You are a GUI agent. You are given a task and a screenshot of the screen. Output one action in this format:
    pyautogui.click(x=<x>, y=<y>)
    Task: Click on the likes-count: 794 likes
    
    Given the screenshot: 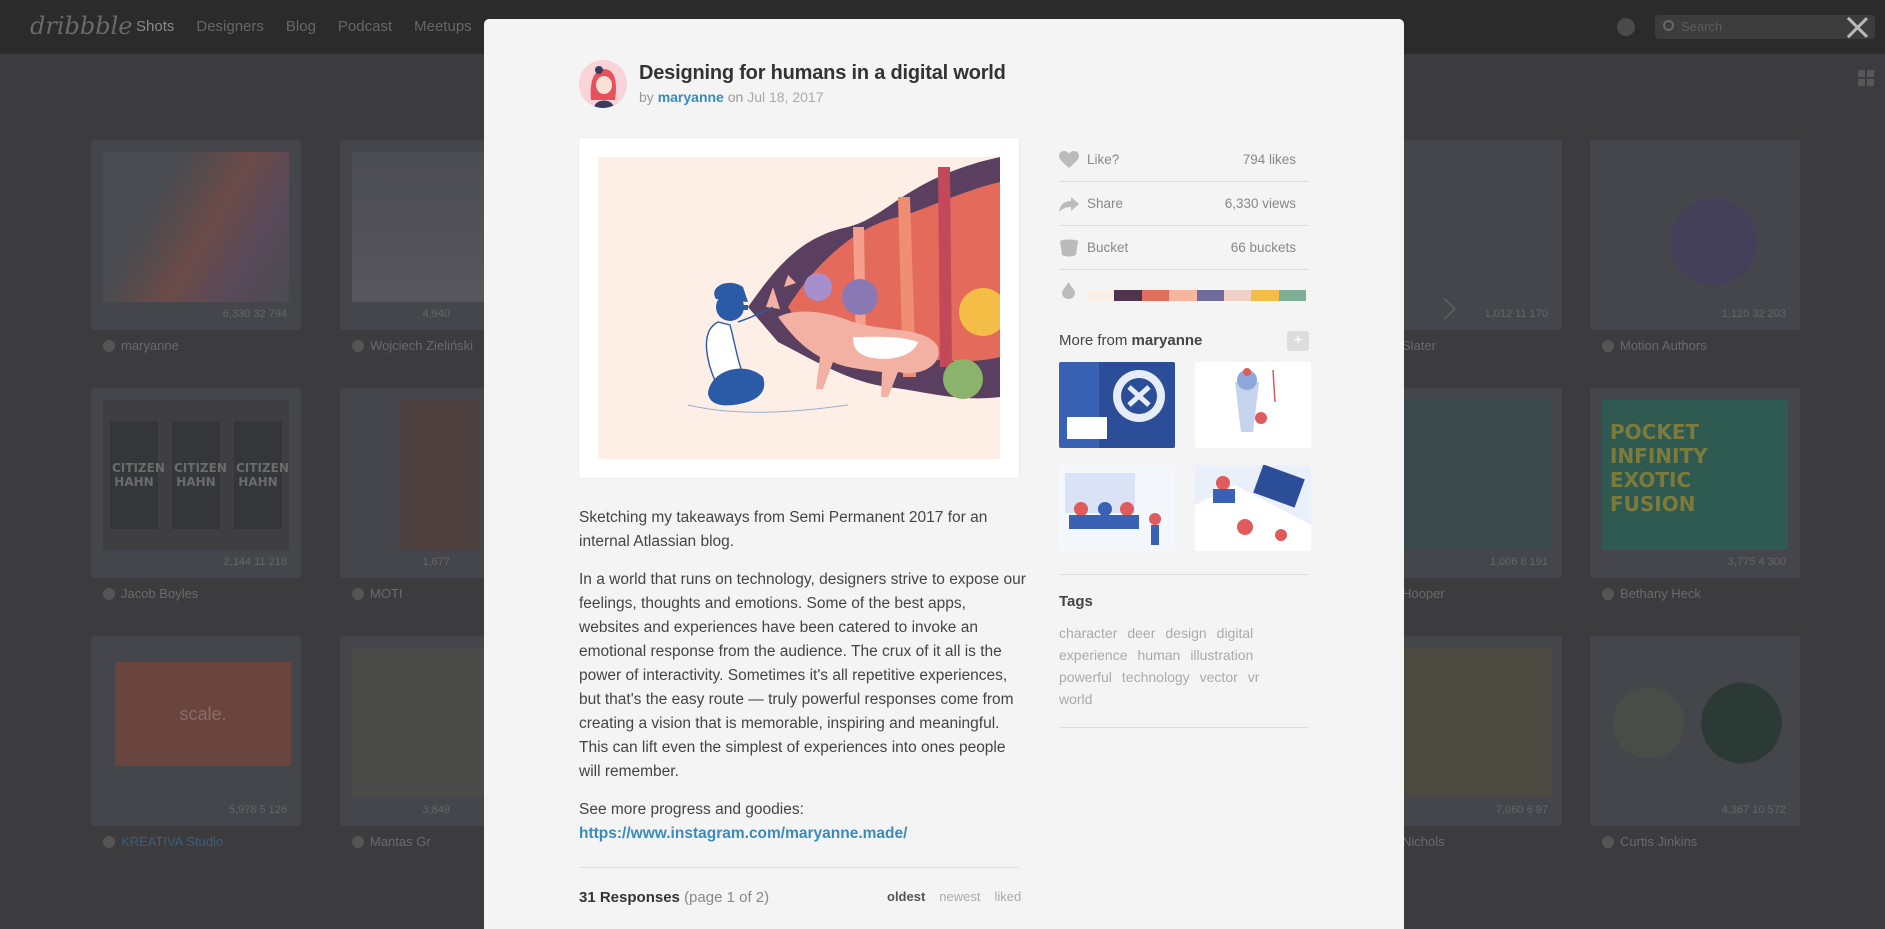 What is the action you would take?
    pyautogui.click(x=1269, y=159)
    